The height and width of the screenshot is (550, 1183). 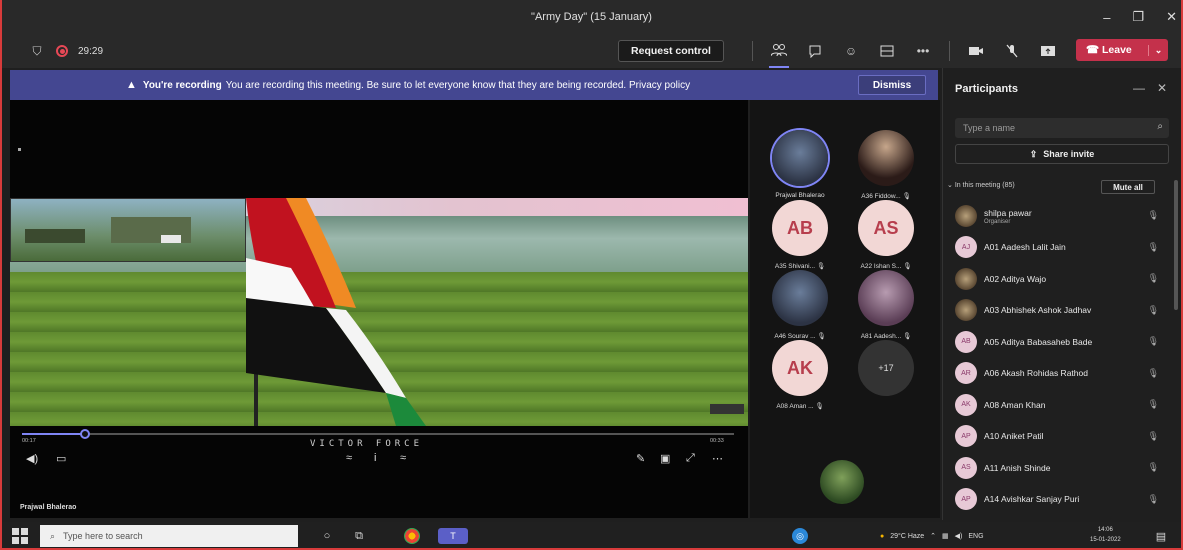 What do you see at coordinates (32, 458) in the screenshot?
I see `volume-icon: ◀︎)` at bounding box center [32, 458].